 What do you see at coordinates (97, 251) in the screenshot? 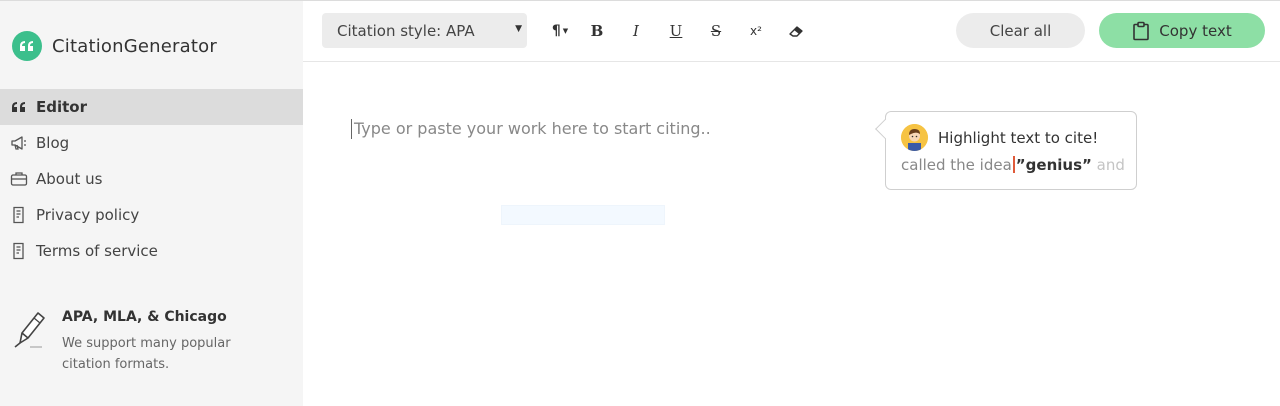
I see `sidebar-item-label: Terms of service` at bounding box center [97, 251].